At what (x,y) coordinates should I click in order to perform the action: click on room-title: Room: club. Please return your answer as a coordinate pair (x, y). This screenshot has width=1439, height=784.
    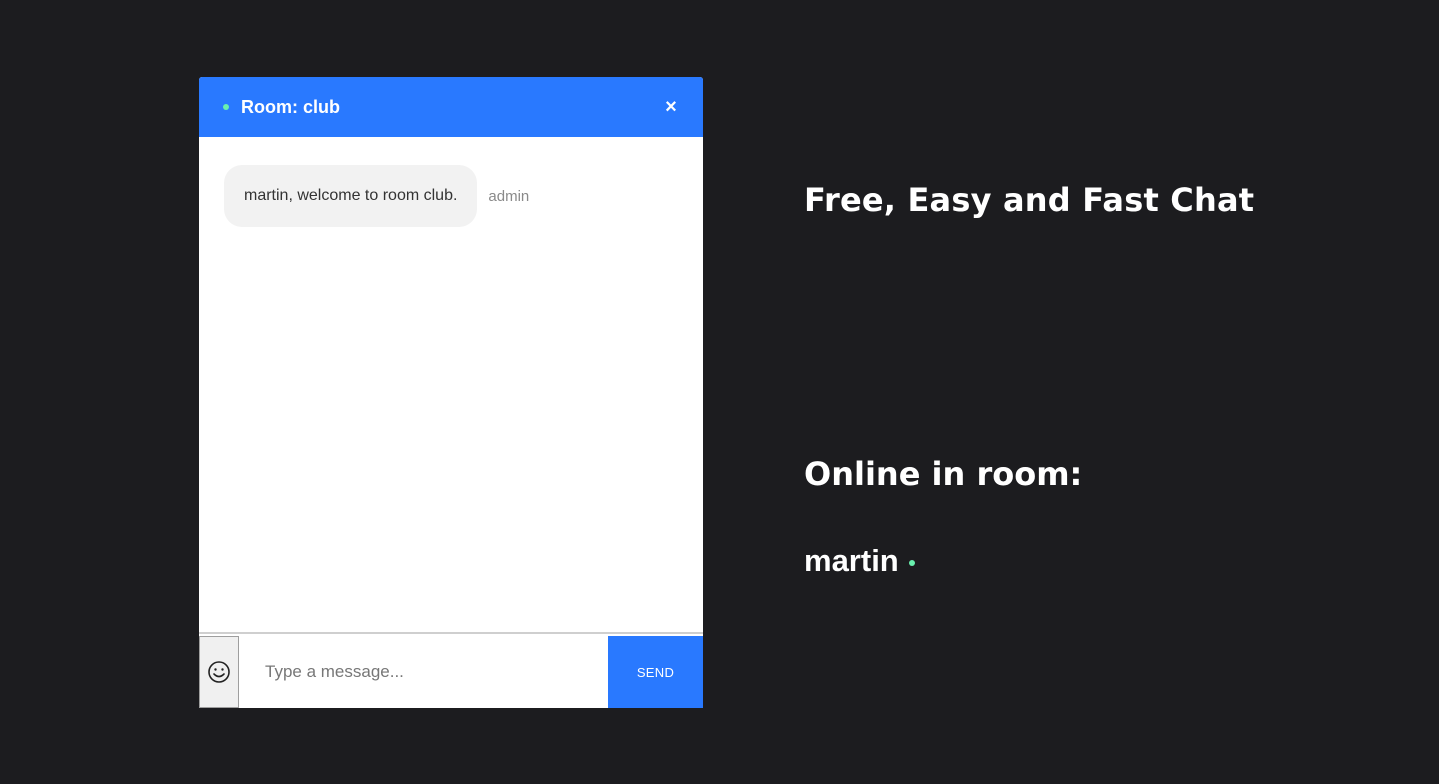
    Looking at the image, I should click on (290, 106).